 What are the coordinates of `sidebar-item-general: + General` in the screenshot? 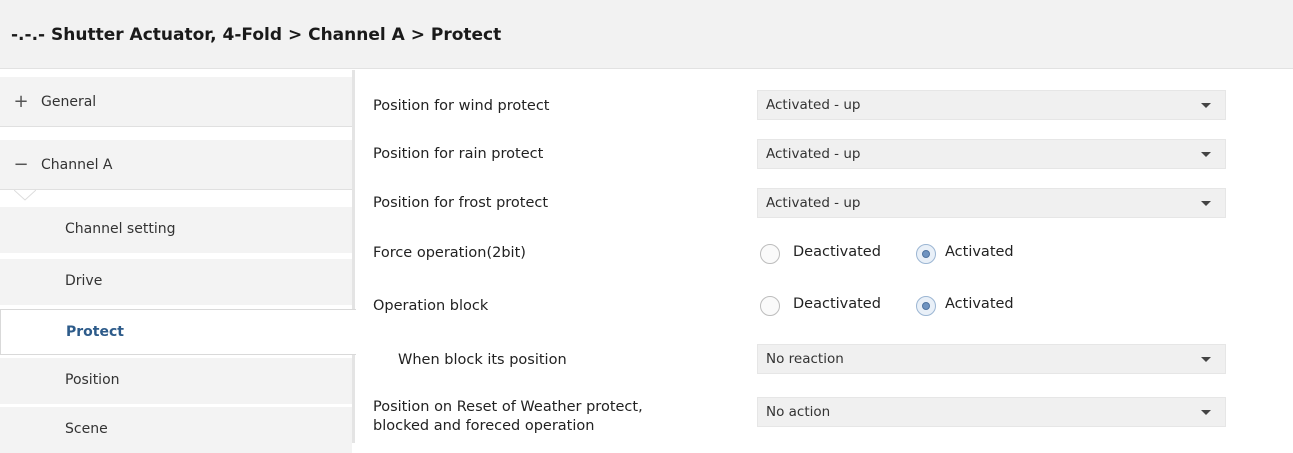 It's located at (176, 102).